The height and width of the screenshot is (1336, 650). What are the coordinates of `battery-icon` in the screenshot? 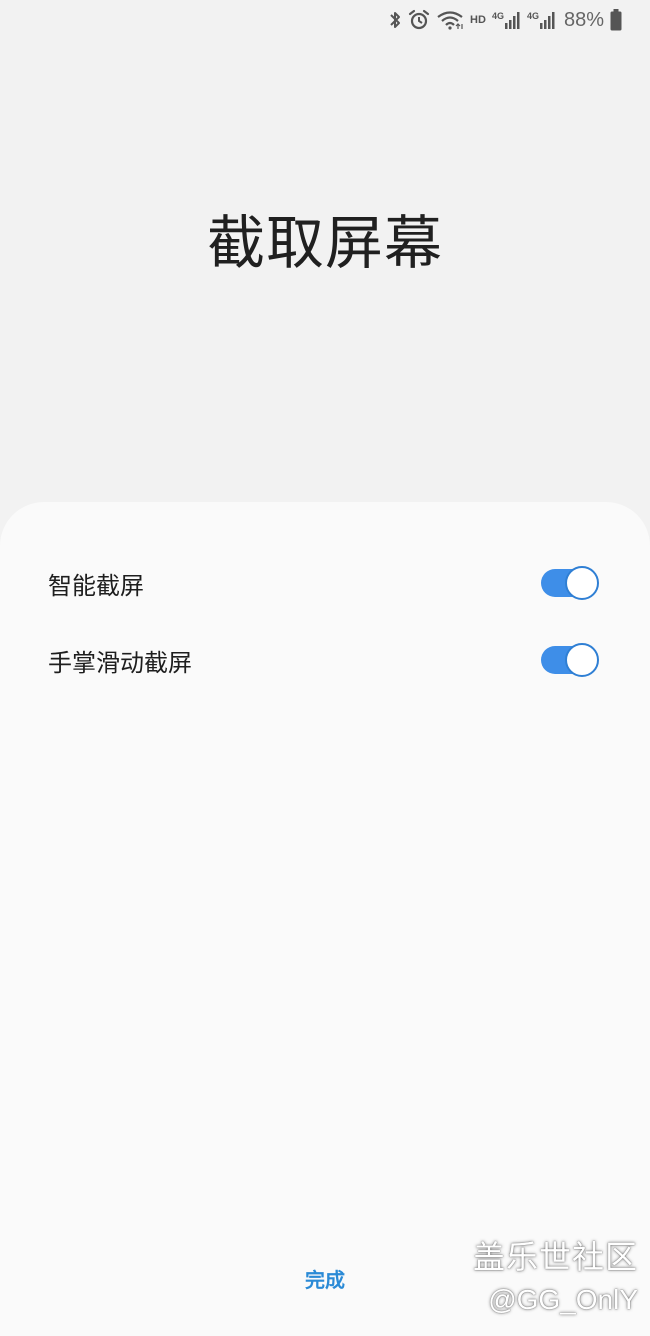 It's located at (616, 20).